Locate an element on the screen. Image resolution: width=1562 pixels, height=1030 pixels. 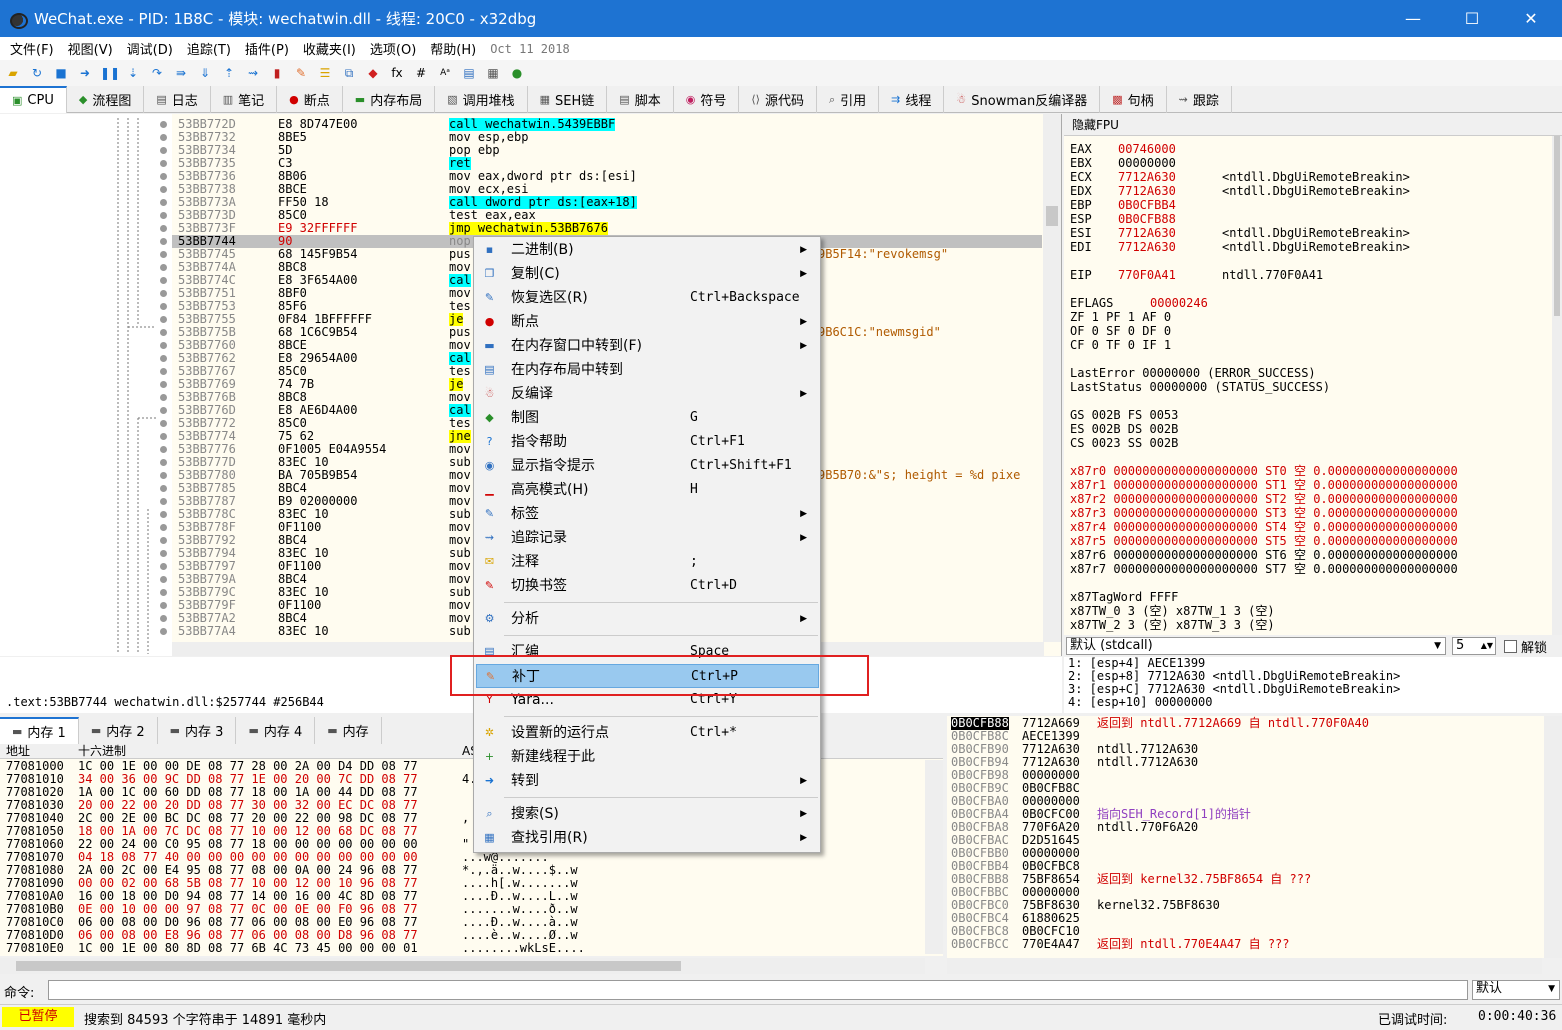
bookmarks-icon: ◆ is located at coordinates (373, 73).